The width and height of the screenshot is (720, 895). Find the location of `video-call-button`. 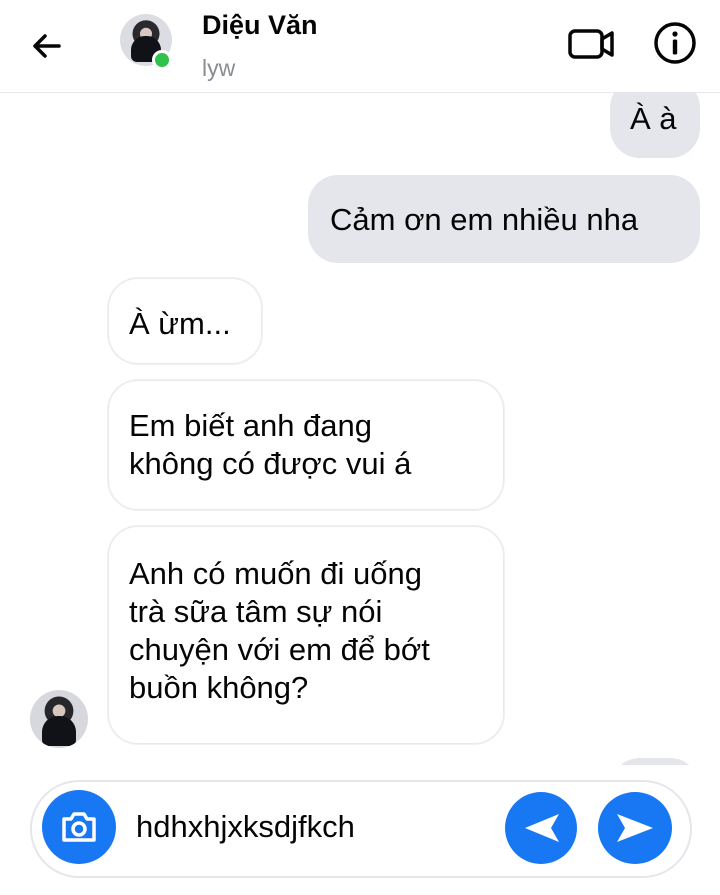

video-call-button is located at coordinates (592, 44).